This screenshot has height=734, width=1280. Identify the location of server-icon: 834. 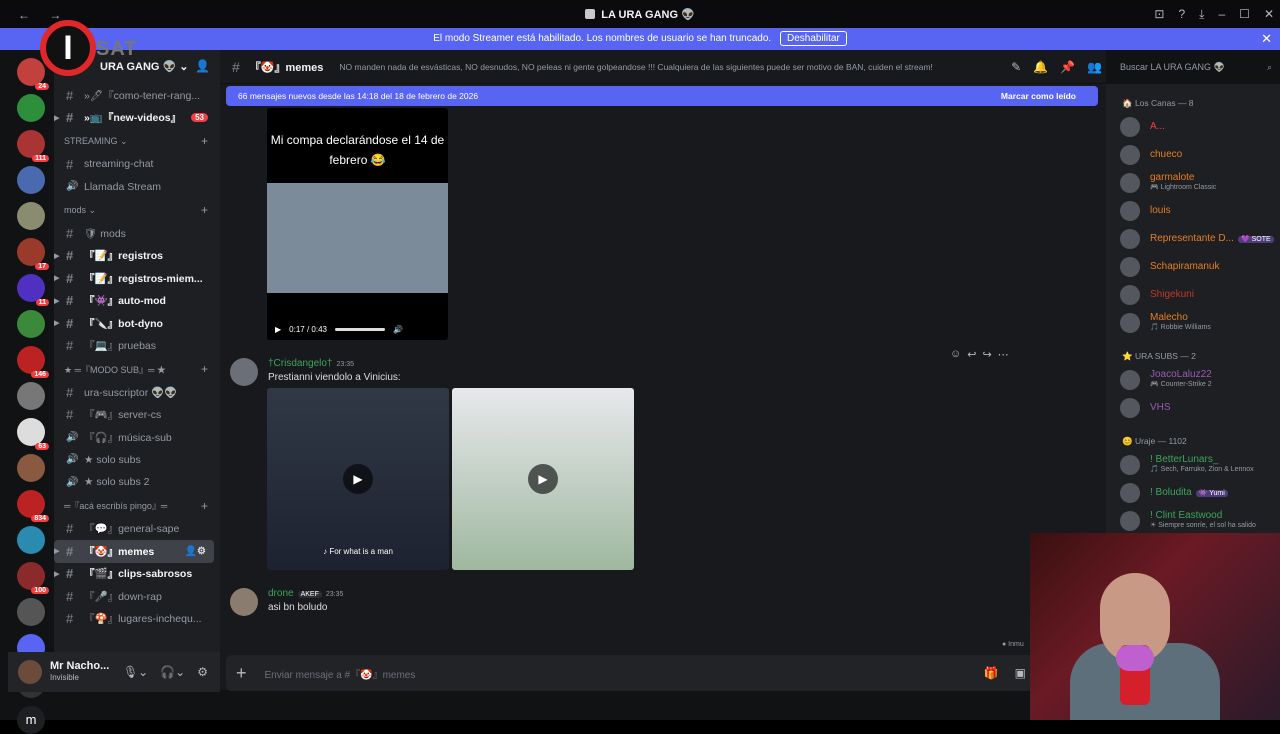
(33, 506).